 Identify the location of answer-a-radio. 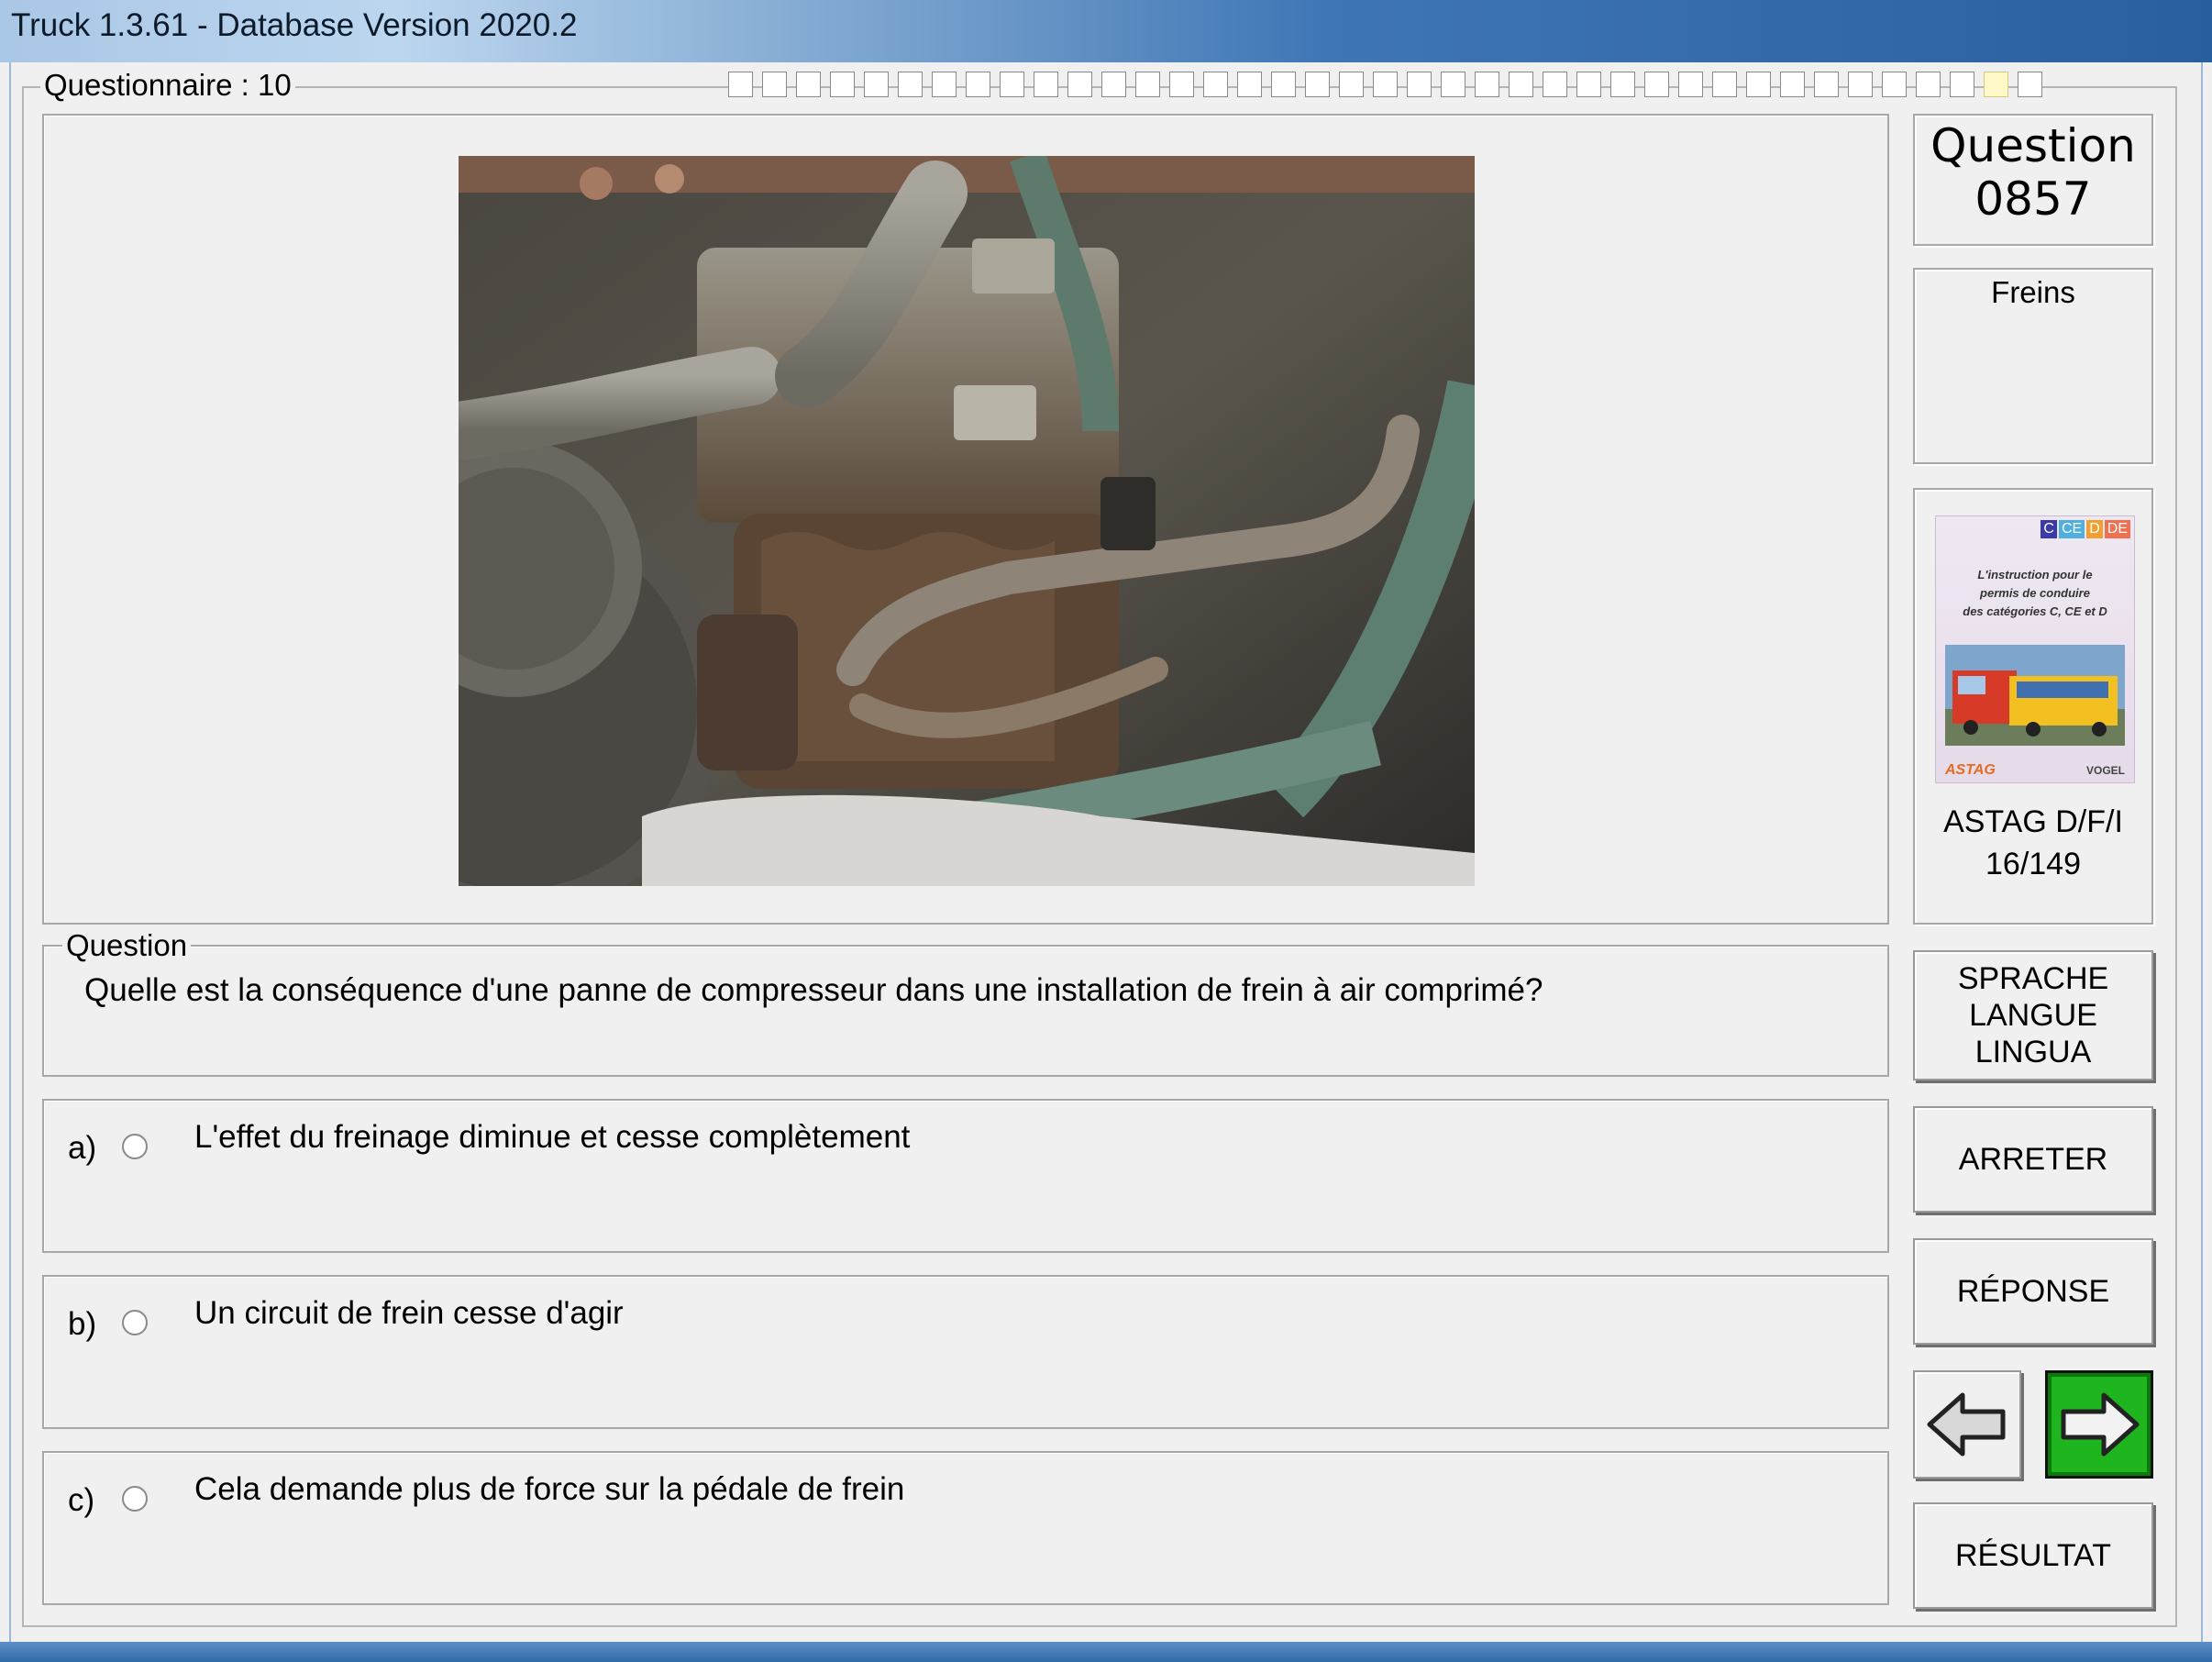
(135, 1146).